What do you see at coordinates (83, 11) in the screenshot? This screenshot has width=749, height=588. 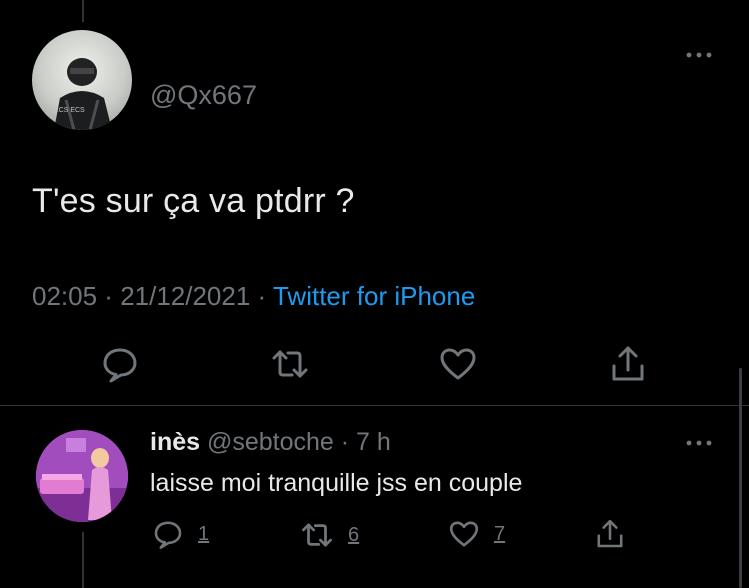 I see `thread-line-top` at bounding box center [83, 11].